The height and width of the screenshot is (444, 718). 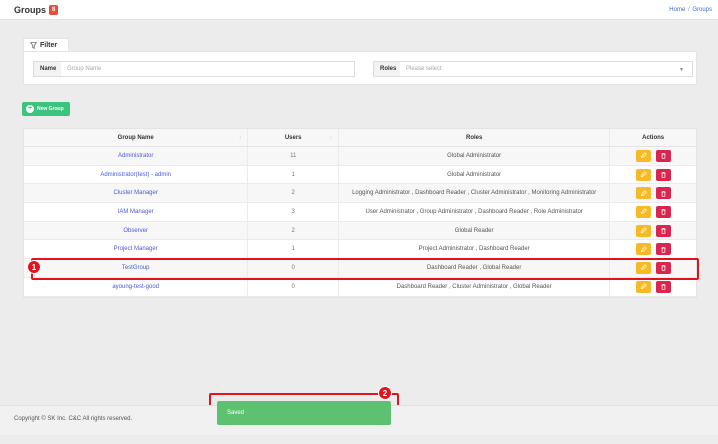 I want to click on group-name-link: Administrator(test) - admin, so click(x=135, y=175).